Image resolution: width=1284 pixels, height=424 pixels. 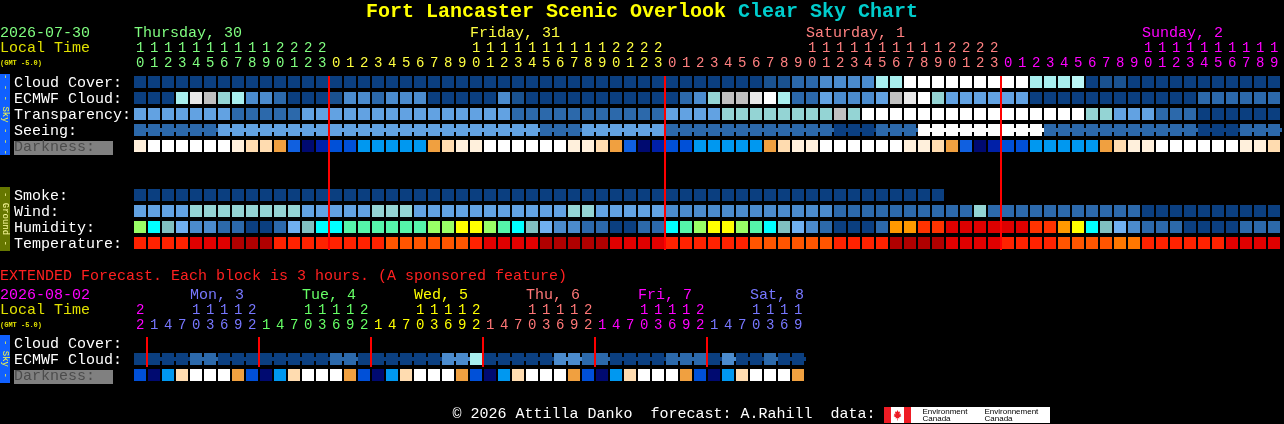 What do you see at coordinates (68, 245) in the screenshot?
I see `row-label: Temperature:` at bounding box center [68, 245].